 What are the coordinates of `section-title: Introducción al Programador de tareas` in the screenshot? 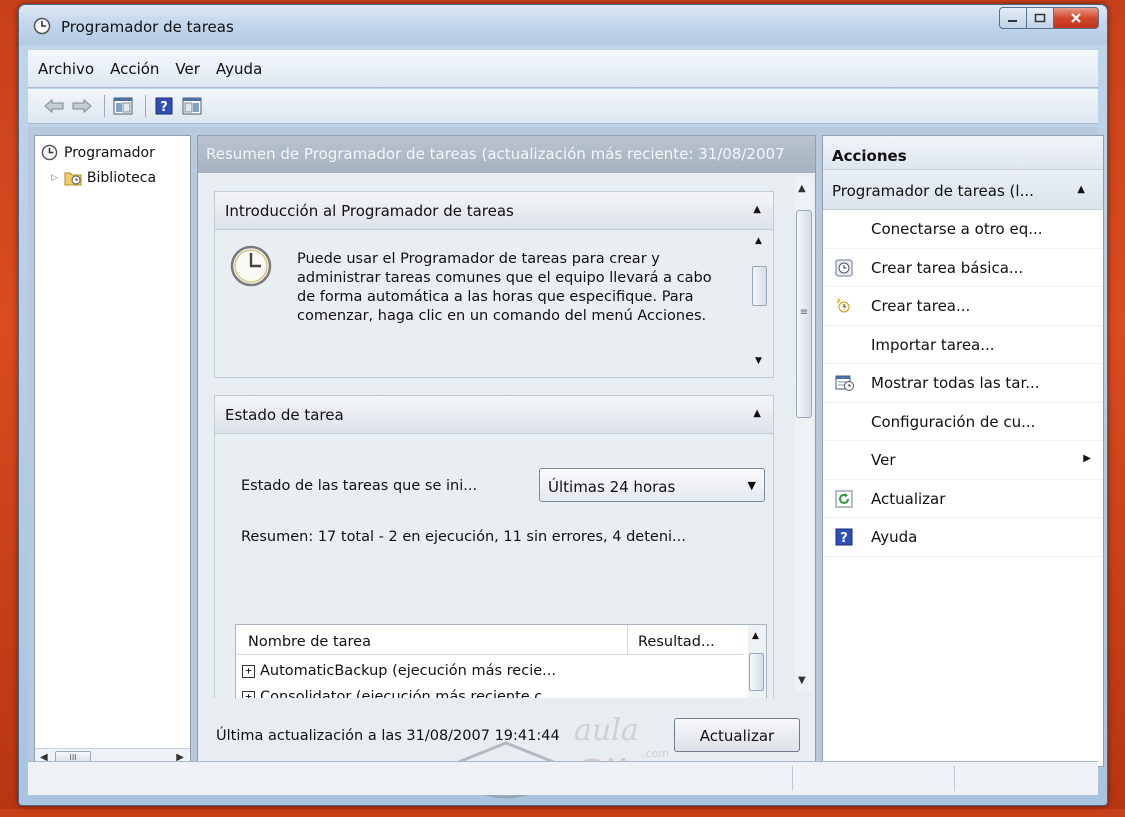 It's located at (369, 211).